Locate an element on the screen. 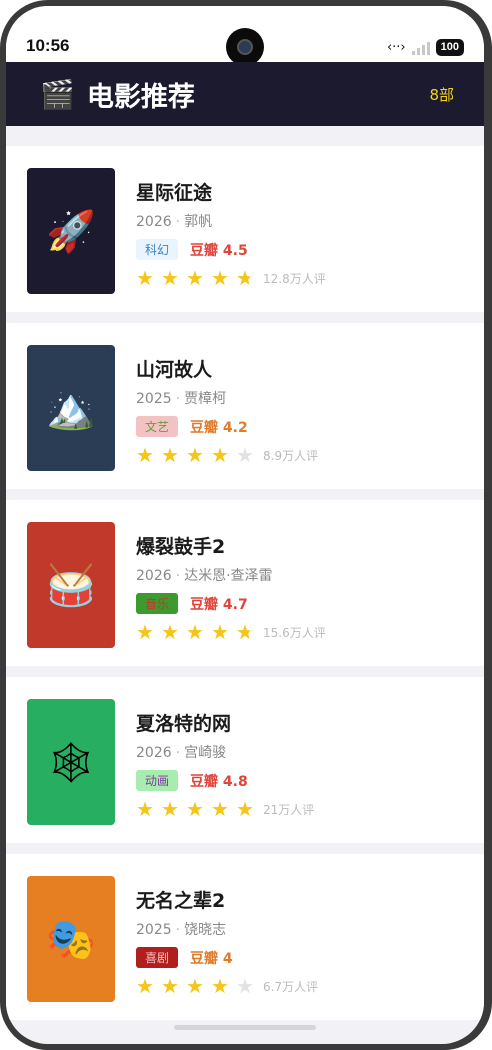 Image resolution: width=492 pixels, height=1050 pixels. douban-score: 豆瓣 4.2 is located at coordinates (219, 427).